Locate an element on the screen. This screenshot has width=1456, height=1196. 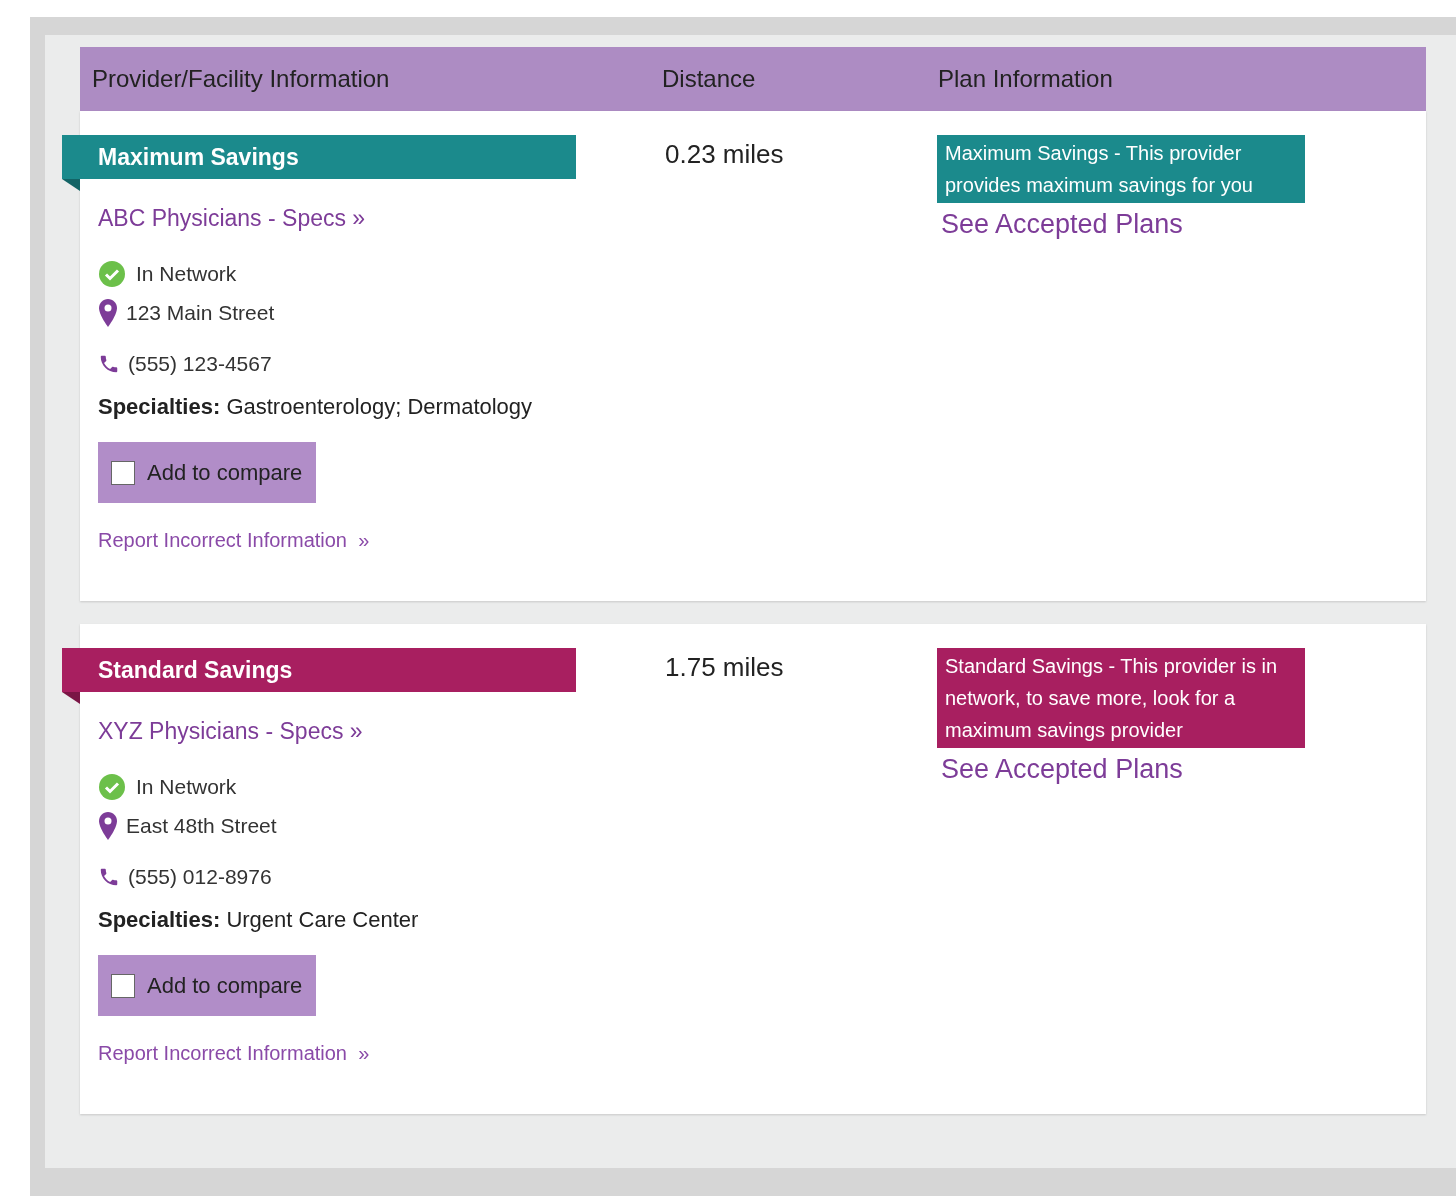
provider-link: ABC Physicians - Specs » is located at coordinates (232, 218).